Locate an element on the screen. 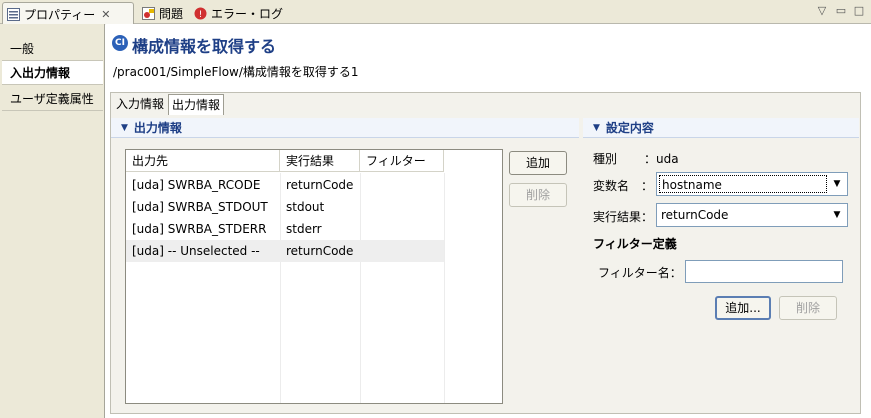 This screenshot has height=418, width=871. section-title: 出力情報 is located at coordinates (157, 128).